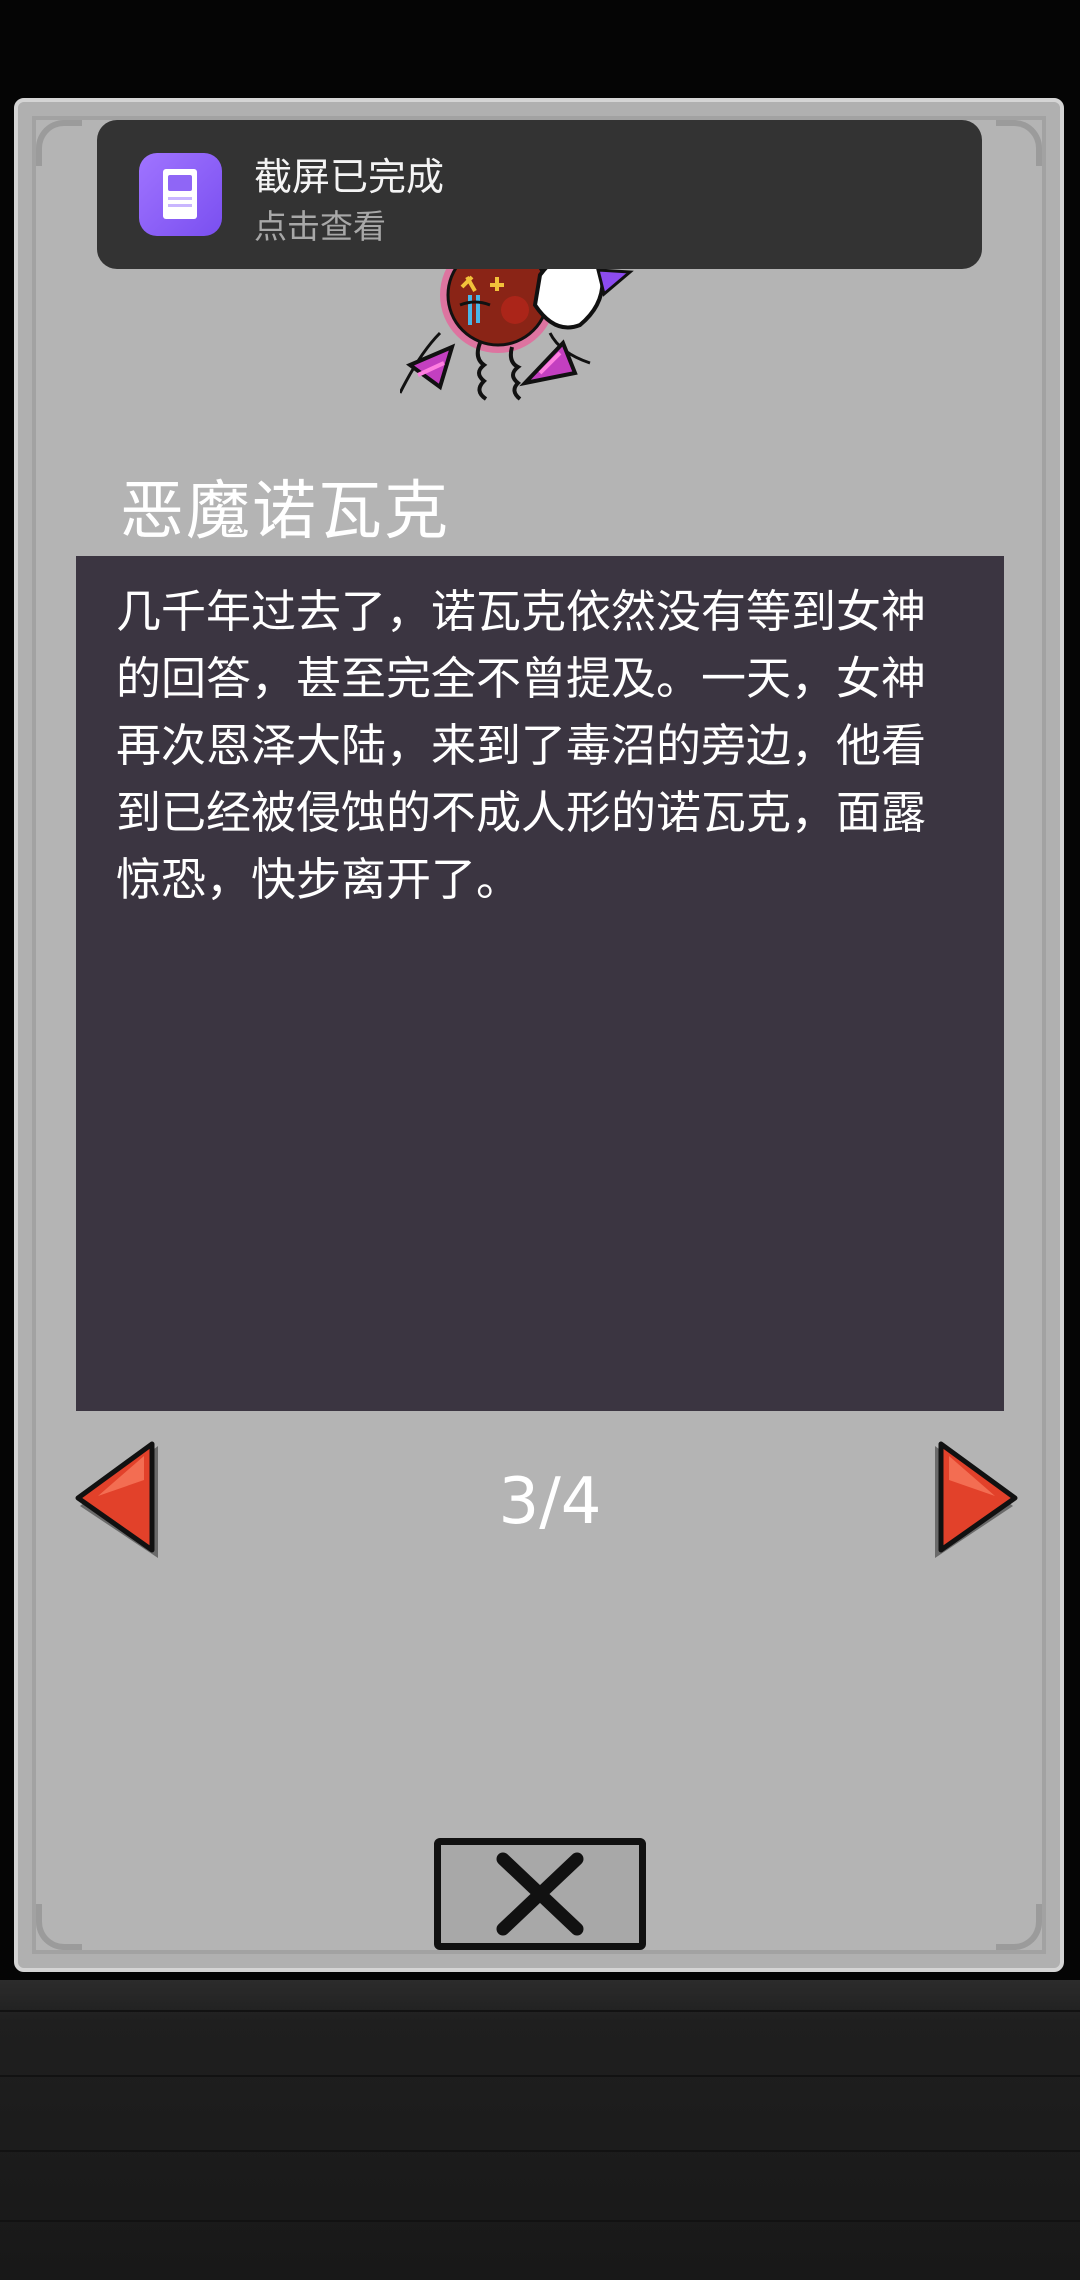  I want to click on screenshot-notification: 截屏已完成 点击查看, so click(539, 194).